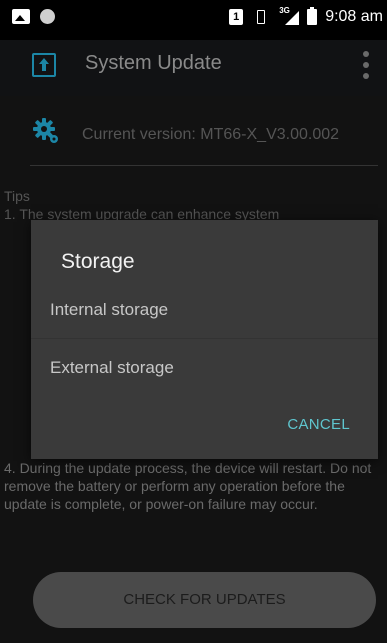 This screenshot has height=643, width=387. Describe the element at coordinates (366, 65) in the screenshot. I see `overflow-menu-icon` at that location.